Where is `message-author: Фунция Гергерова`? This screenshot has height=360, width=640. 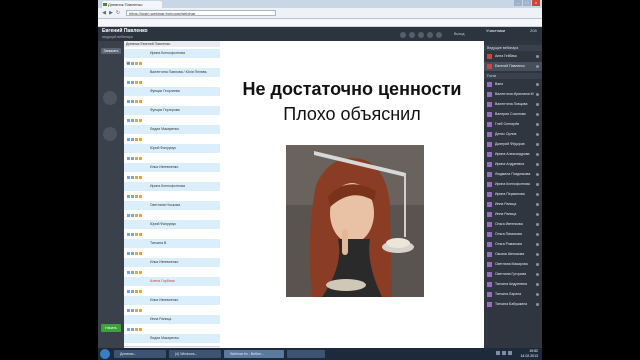
message-author: Фунция Гергерова is located at coordinates (165, 110).